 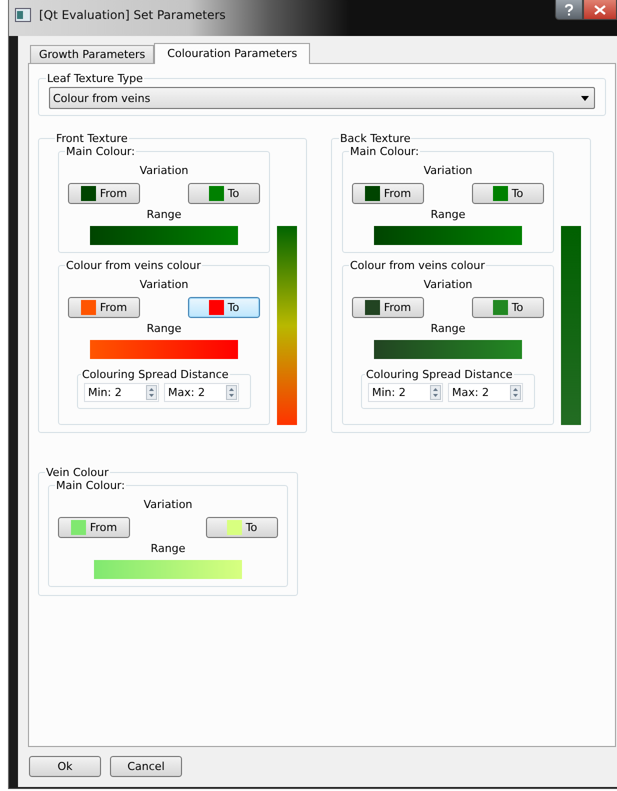 I want to click on close-icon, so click(x=600, y=9).